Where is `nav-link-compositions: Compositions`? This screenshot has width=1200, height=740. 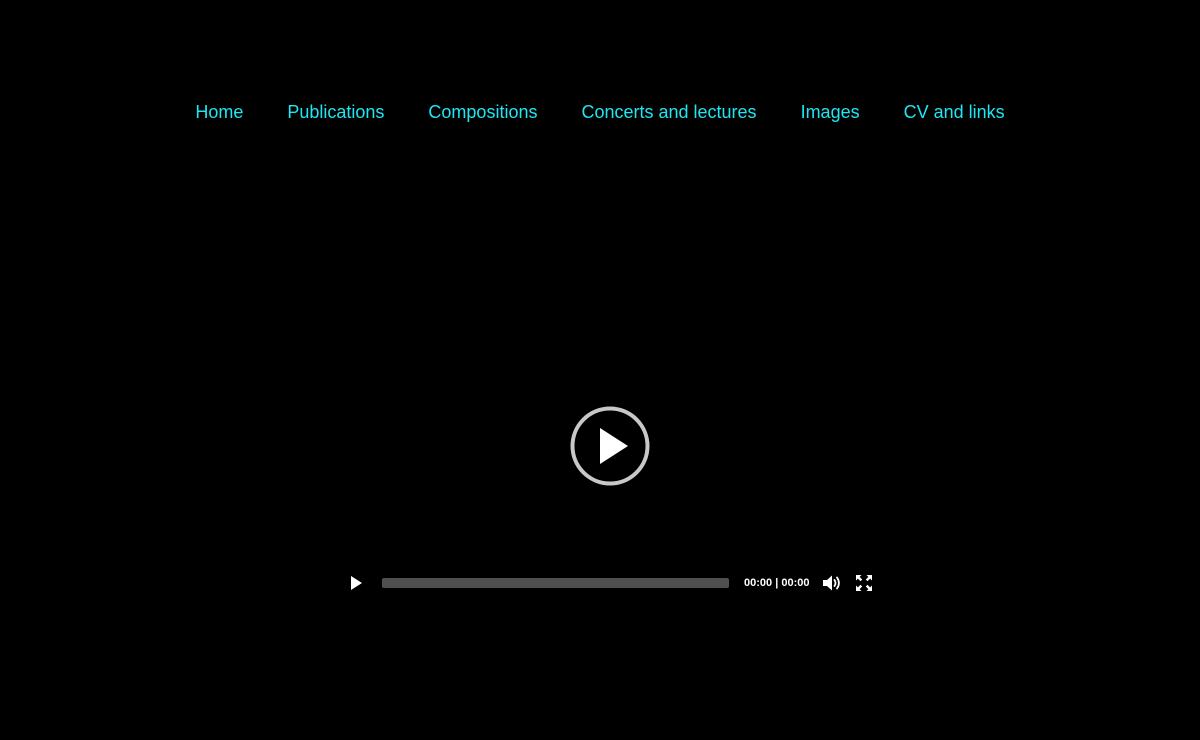
nav-link-compositions: Compositions is located at coordinates (482, 112).